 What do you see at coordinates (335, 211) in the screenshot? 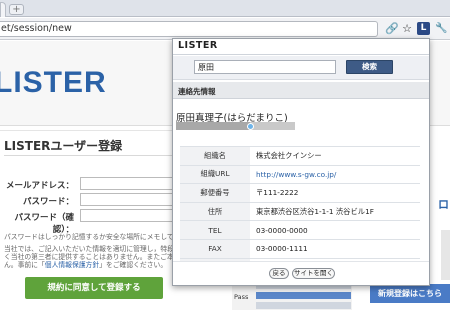
I see `row-value: 東京都渋谷区渋谷1-1-1 渋谷ビル1F` at bounding box center [335, 211].